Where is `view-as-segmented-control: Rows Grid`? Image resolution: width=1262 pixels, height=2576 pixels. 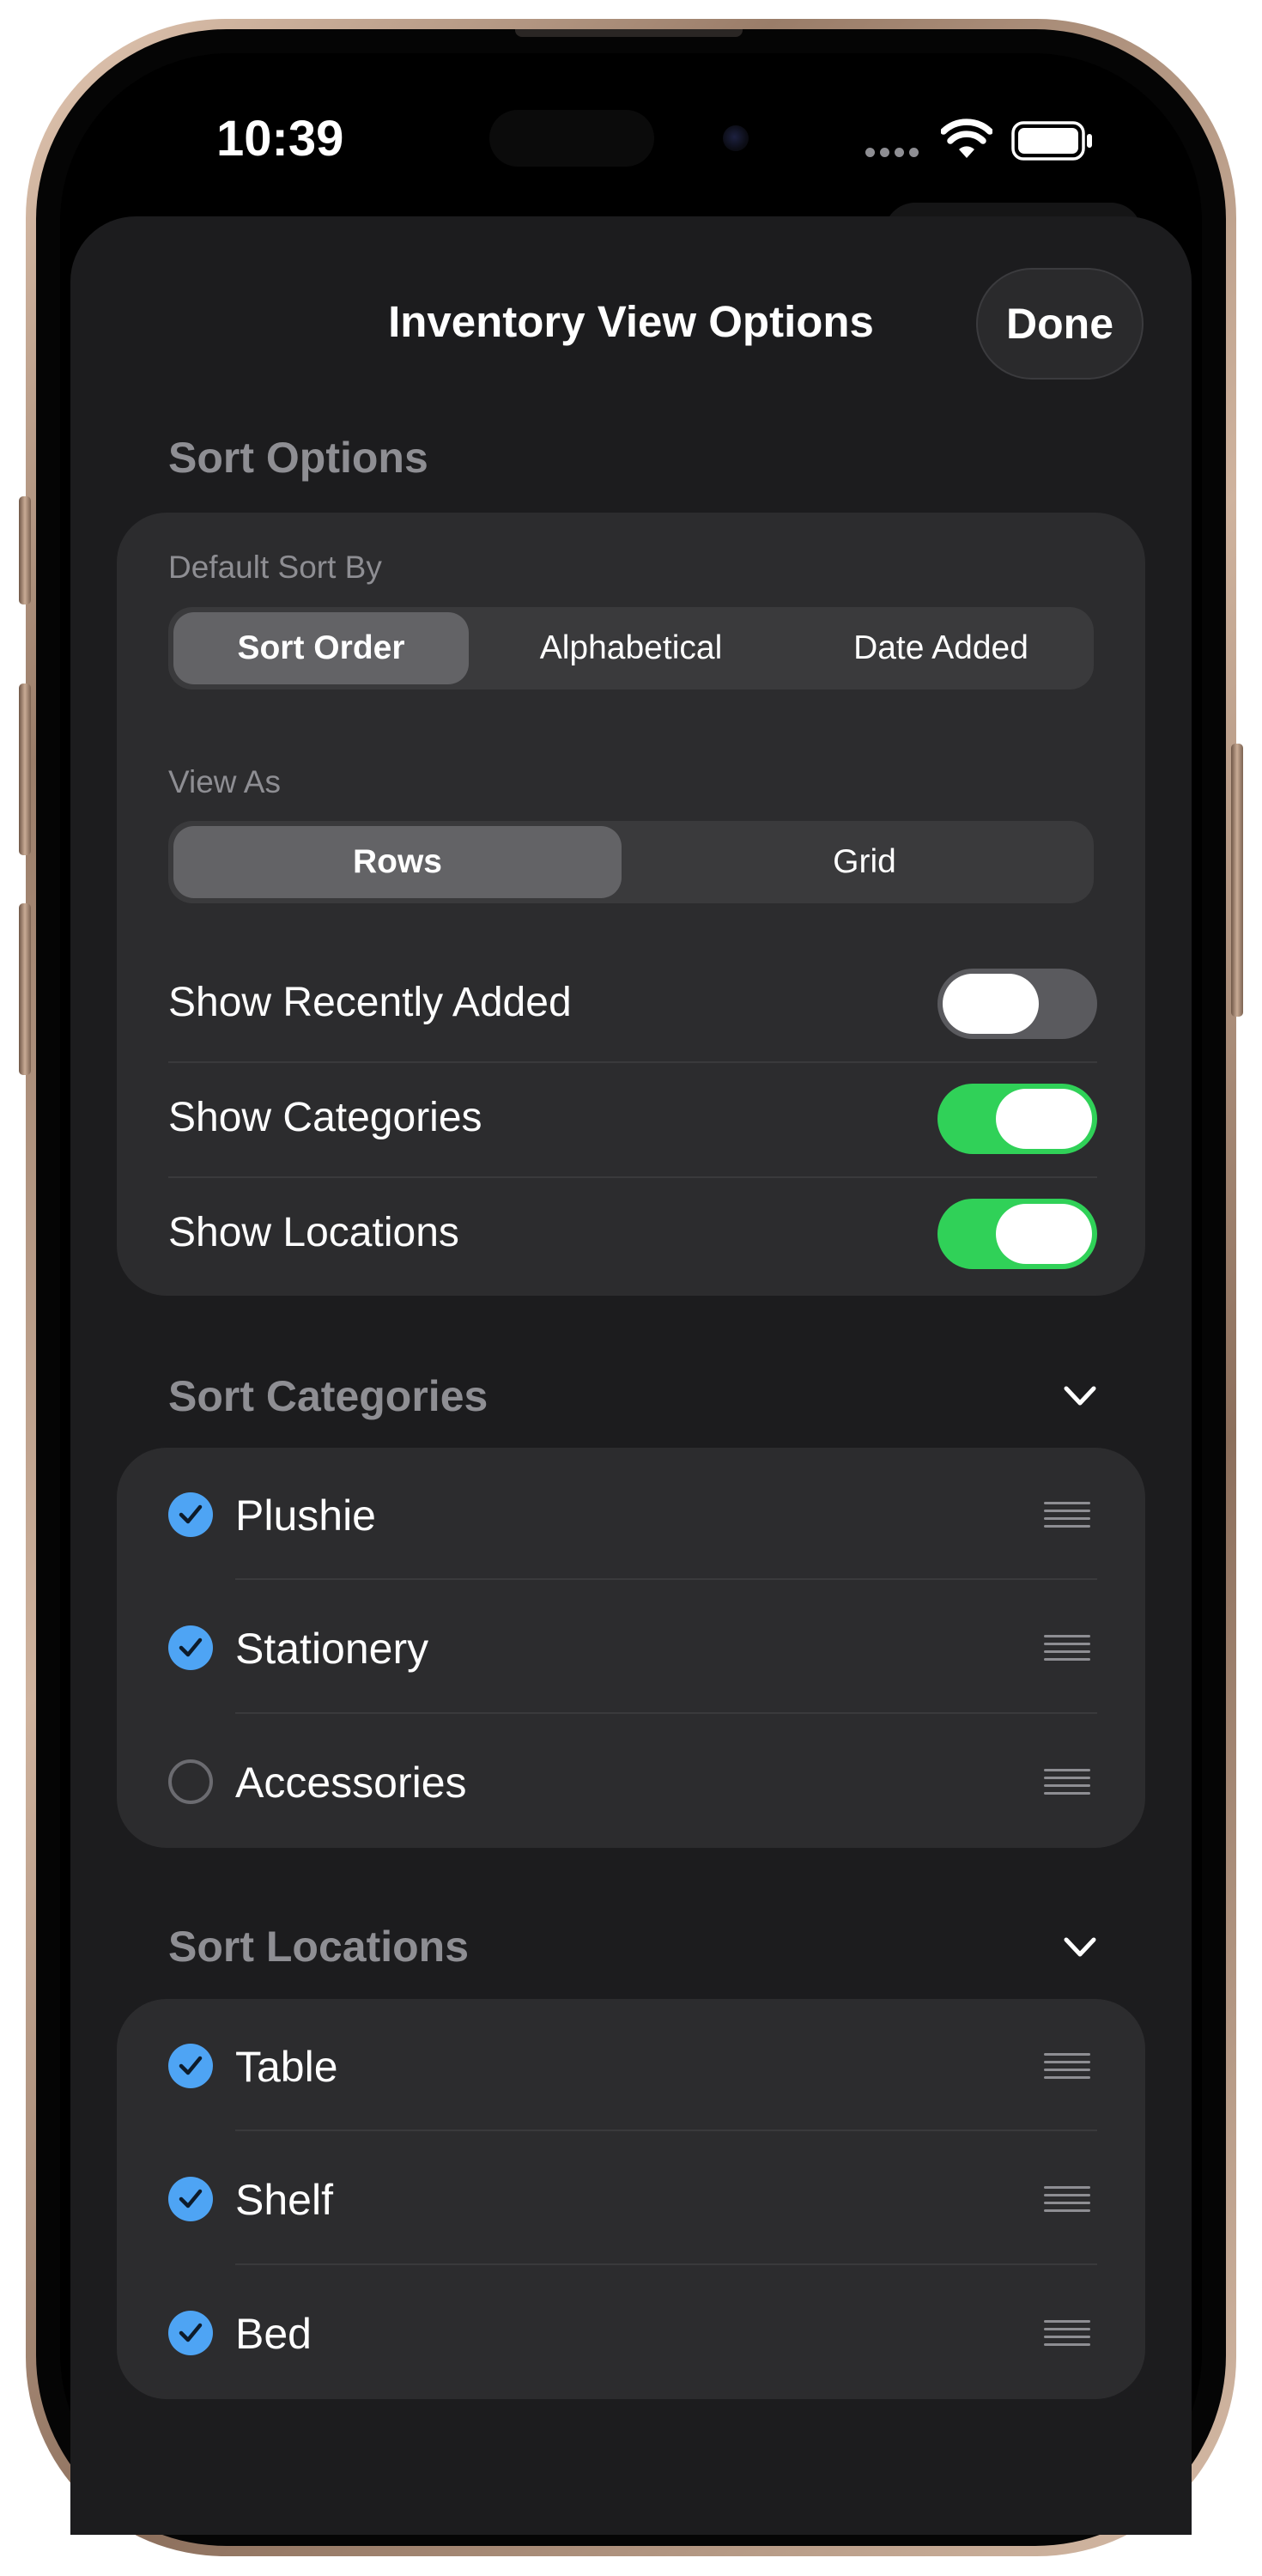 view-as-segmented-control: Rows Grid is located at coordinates (631, 862).